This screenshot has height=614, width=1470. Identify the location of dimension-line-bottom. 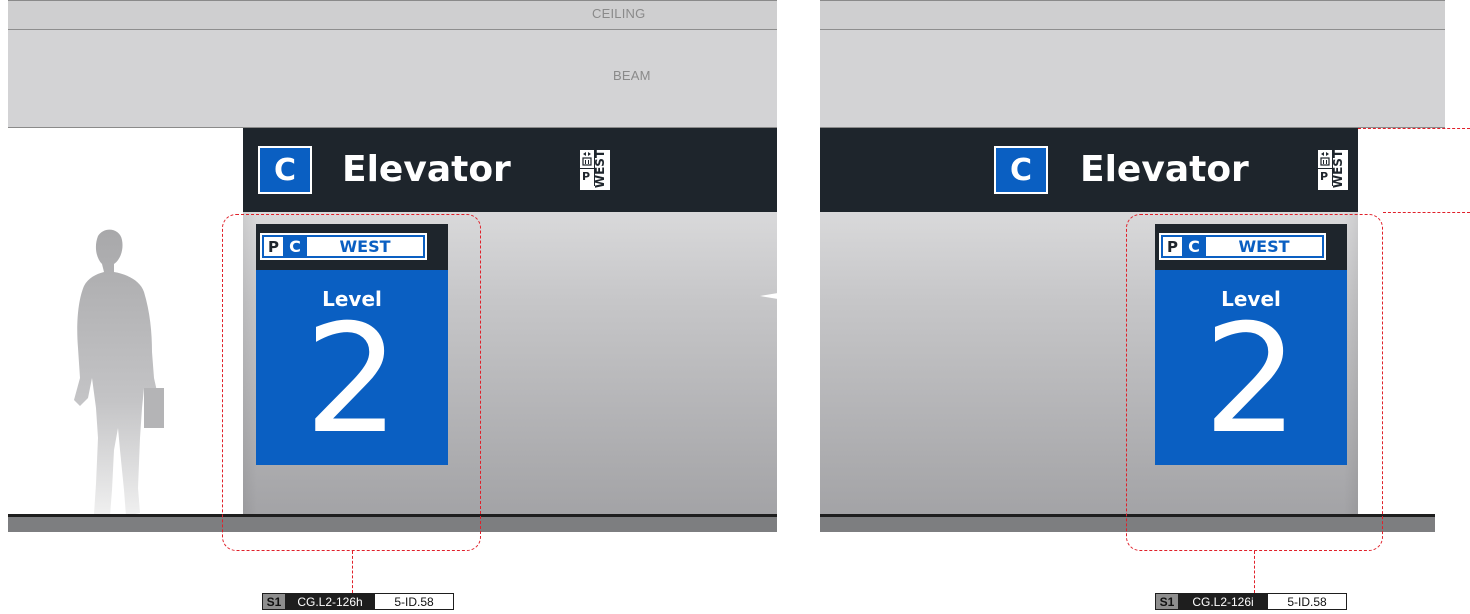
(1426, 212).